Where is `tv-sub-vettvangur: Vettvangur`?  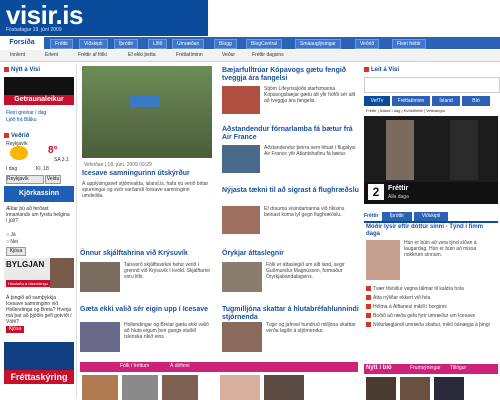 tv-sub-vettvangur: Vettvangur is located at coordinates (435, 110).